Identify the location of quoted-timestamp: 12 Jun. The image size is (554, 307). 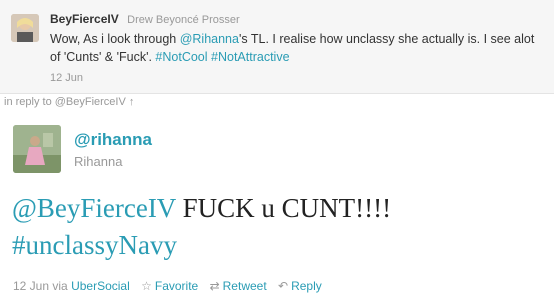
(66, 78).